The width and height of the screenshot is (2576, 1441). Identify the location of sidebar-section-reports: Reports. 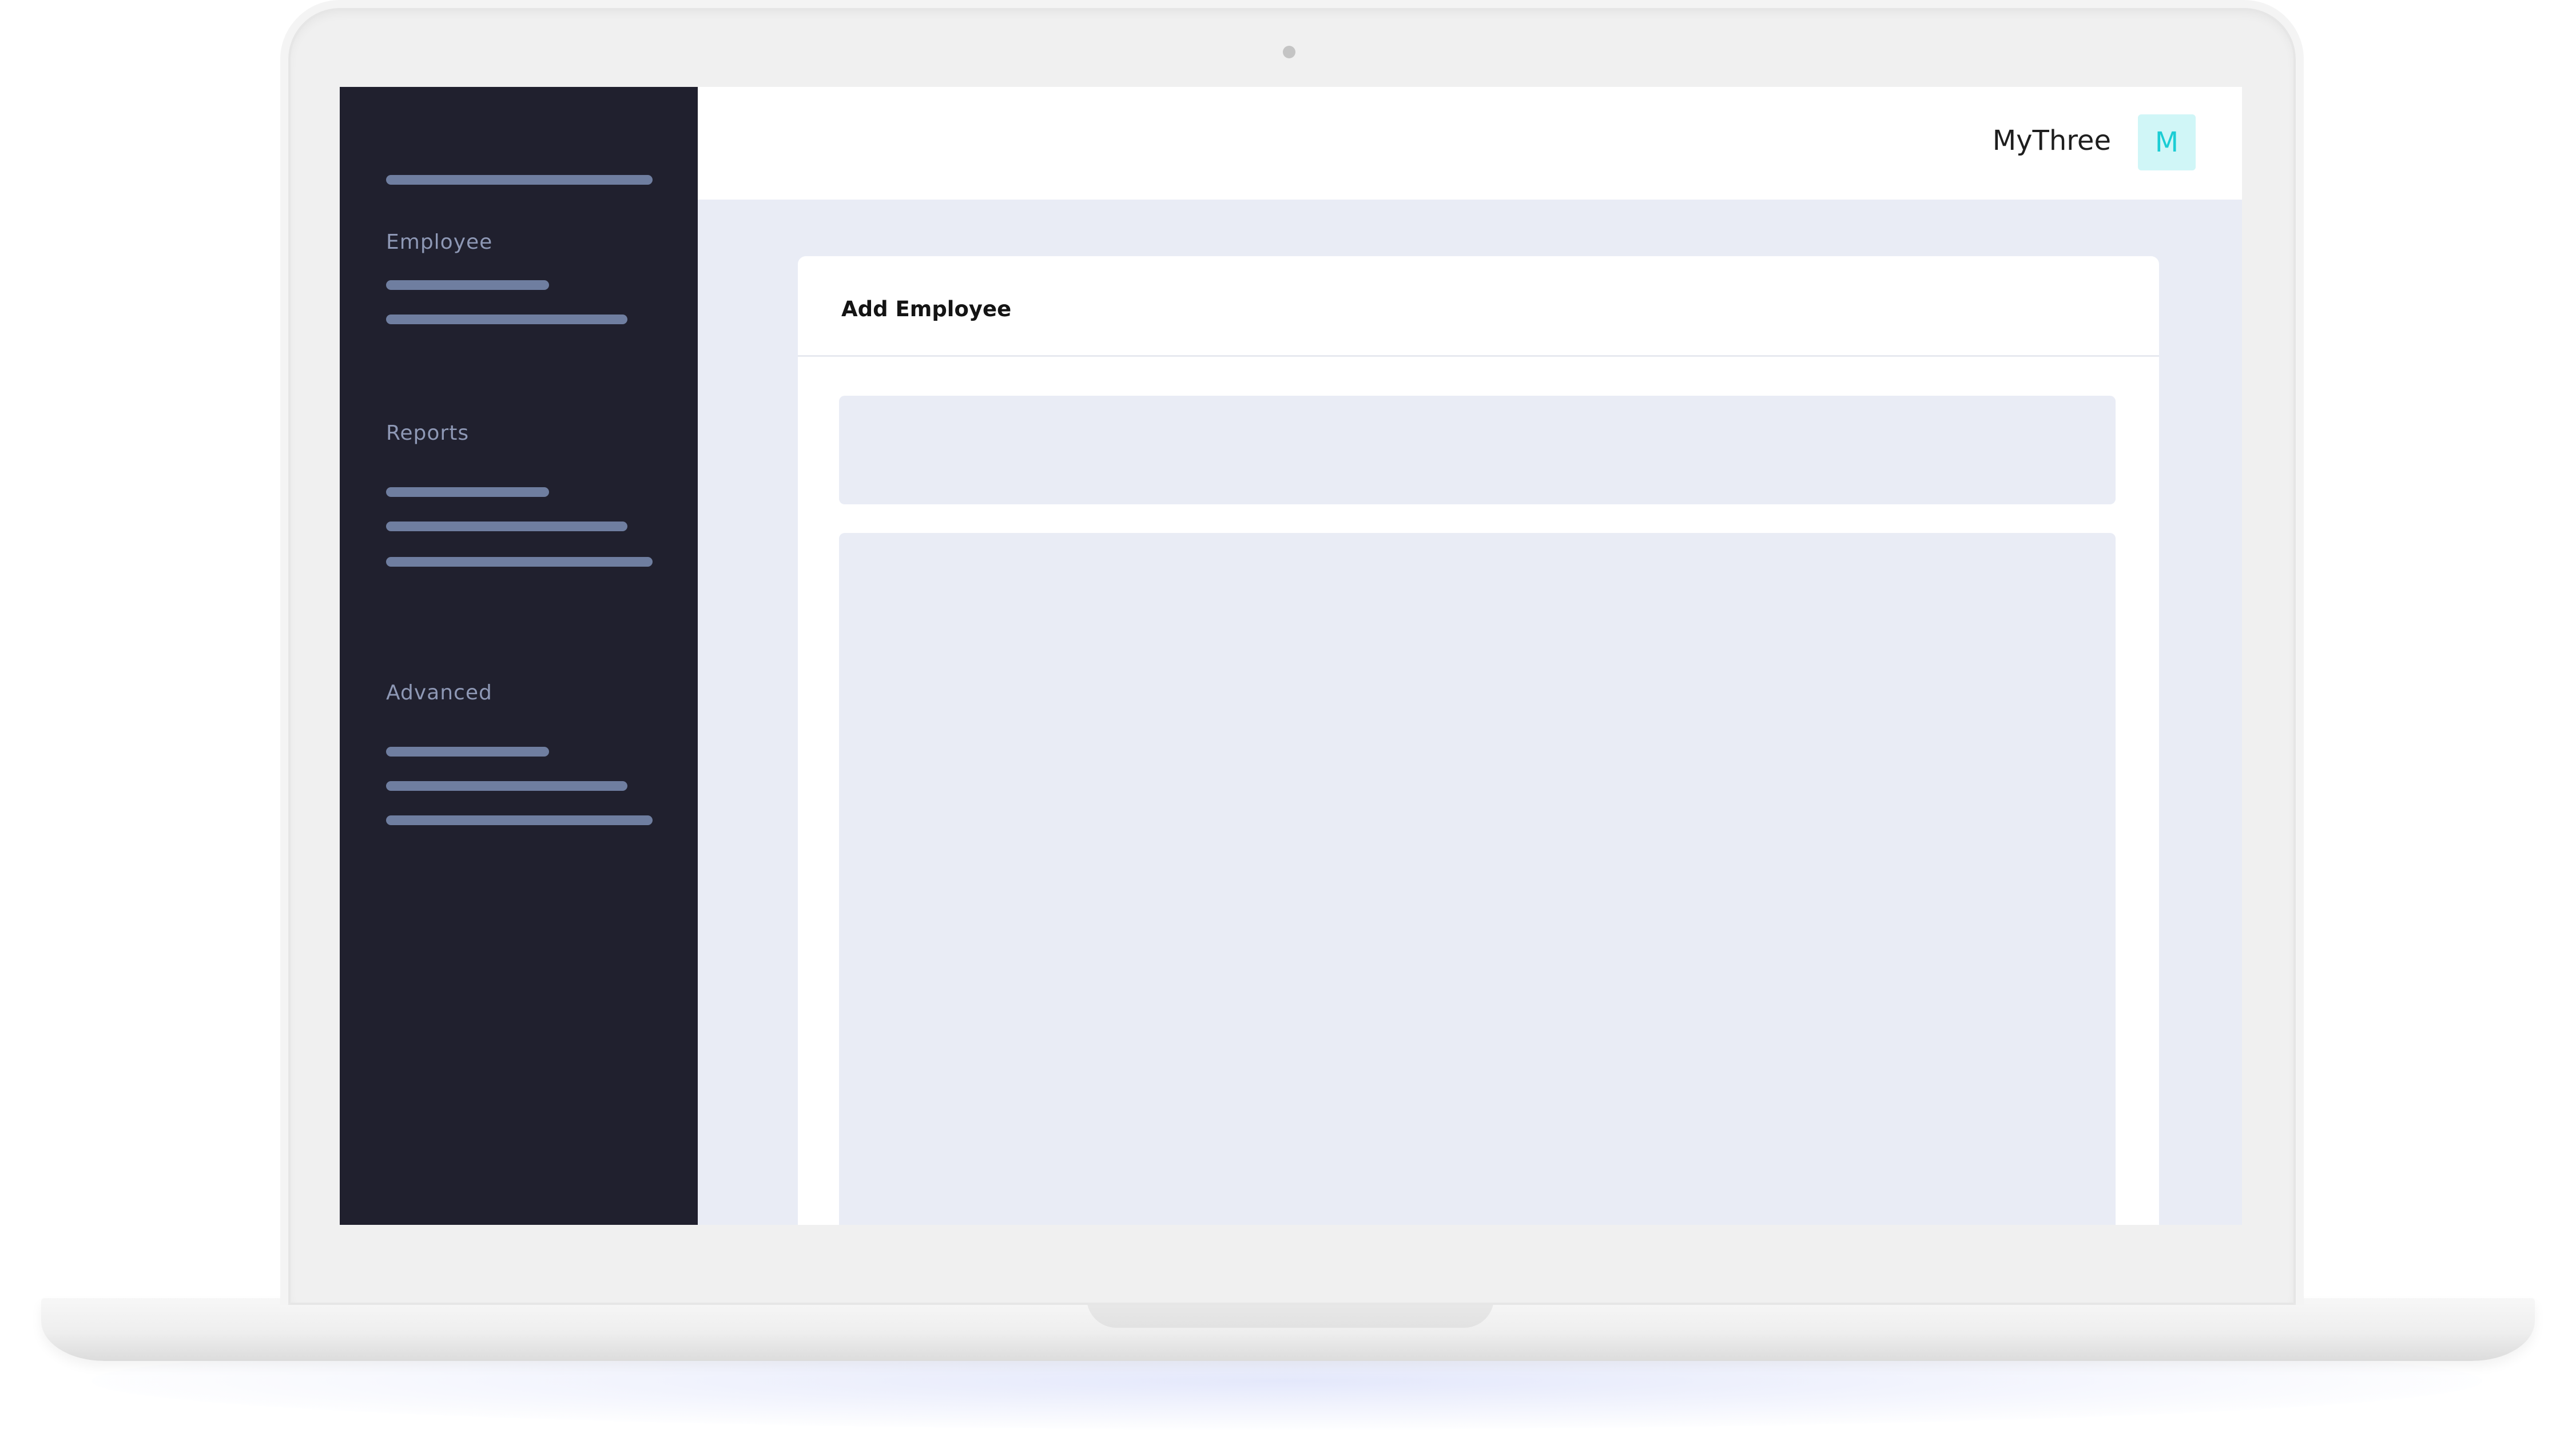
(428, 433).